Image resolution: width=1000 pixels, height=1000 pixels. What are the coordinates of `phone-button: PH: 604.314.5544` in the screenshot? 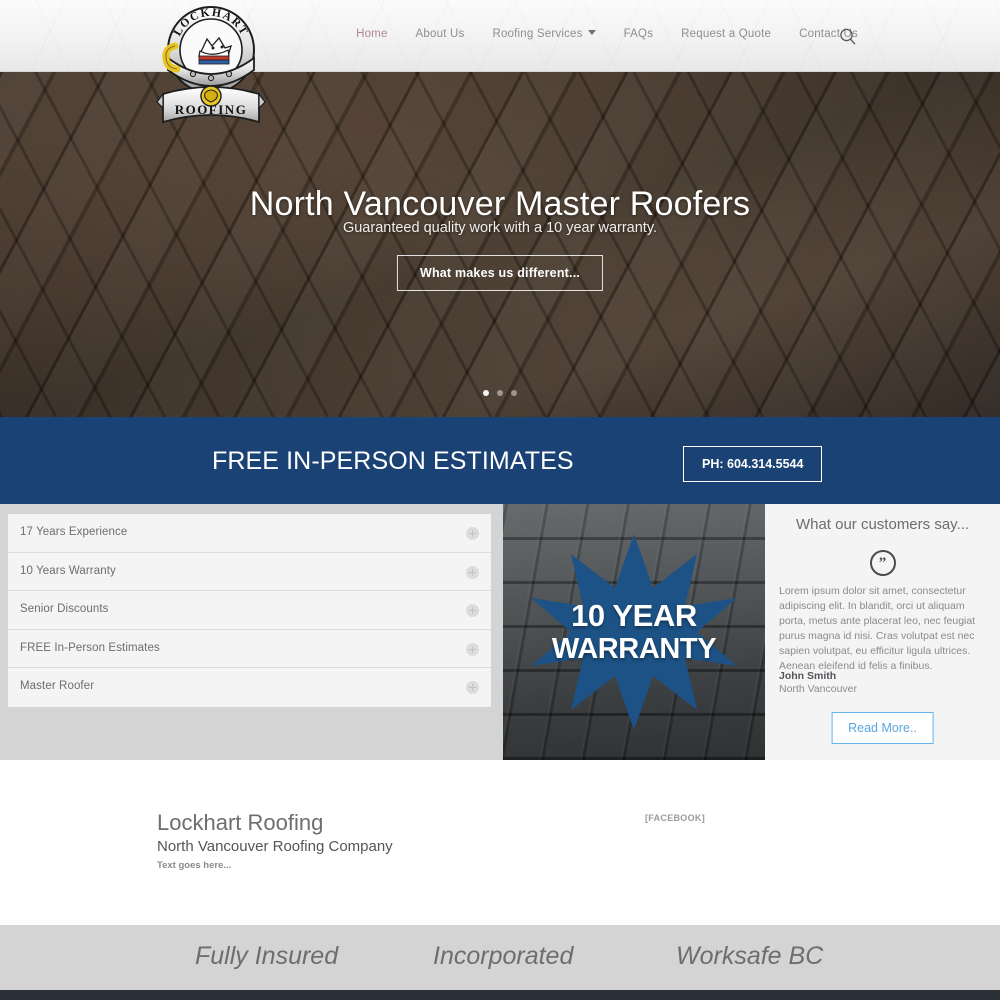 It's located at (753, 464).